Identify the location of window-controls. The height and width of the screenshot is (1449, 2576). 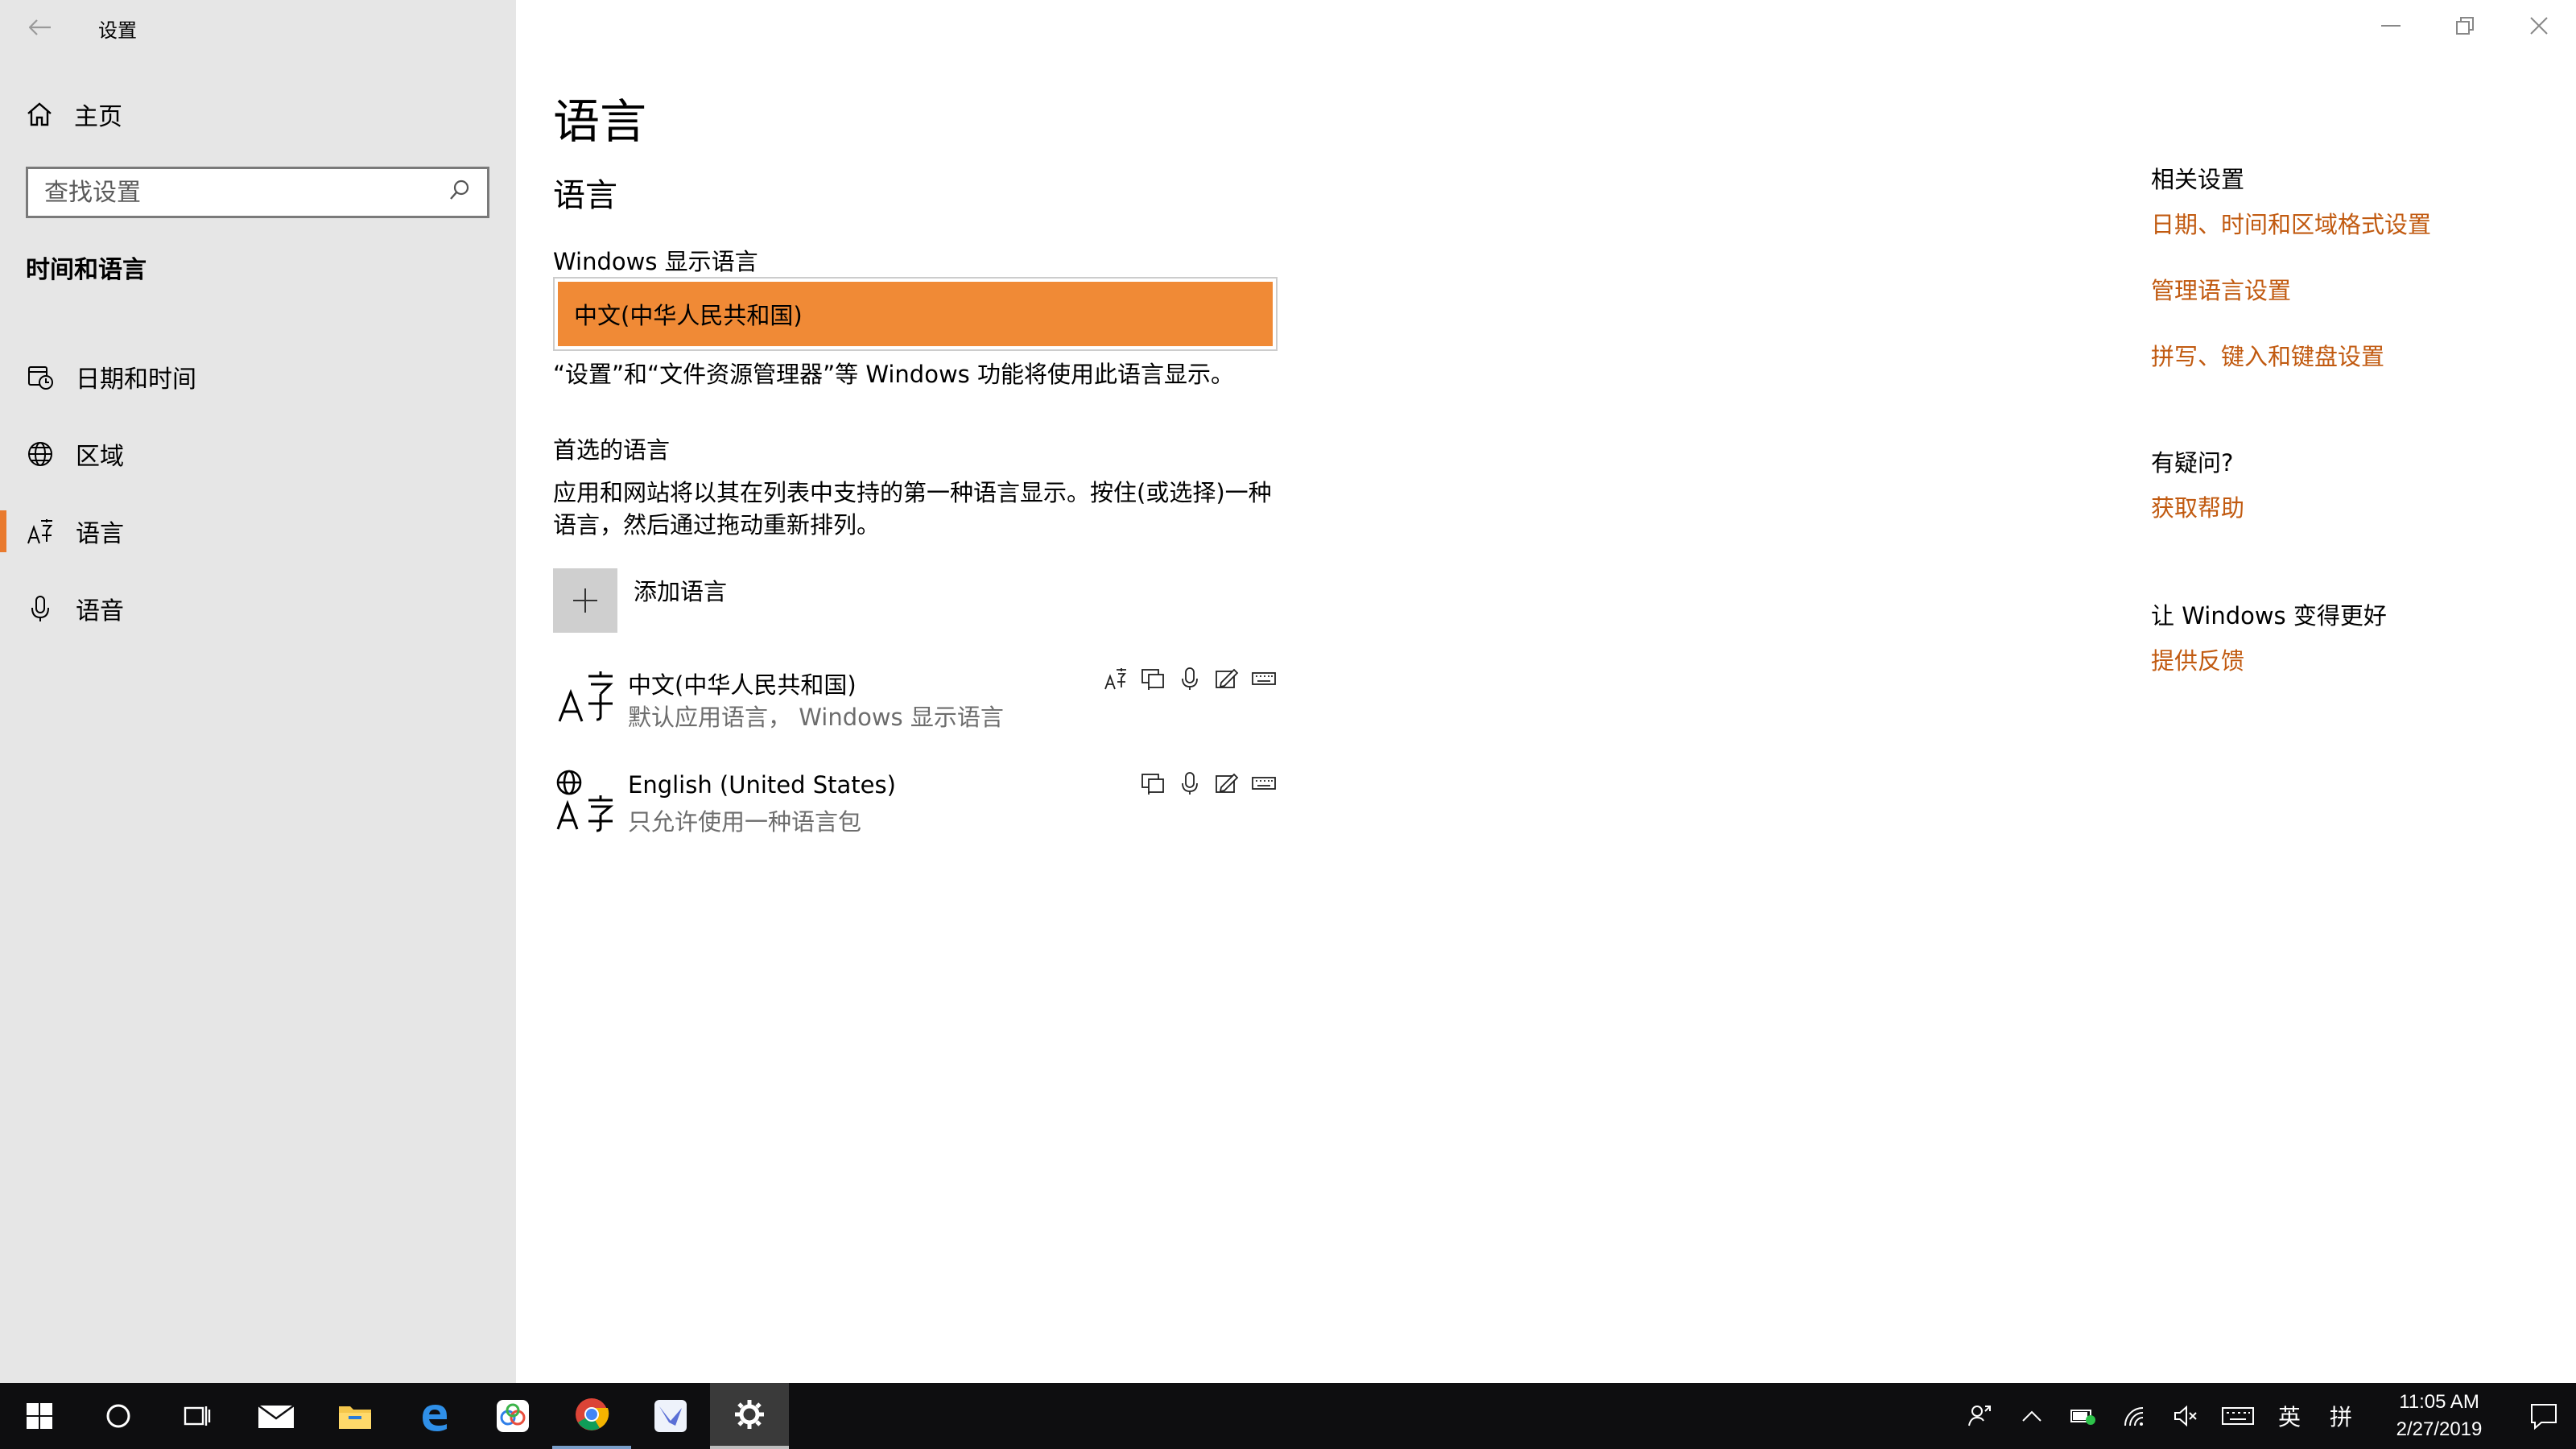
(2465, 26).